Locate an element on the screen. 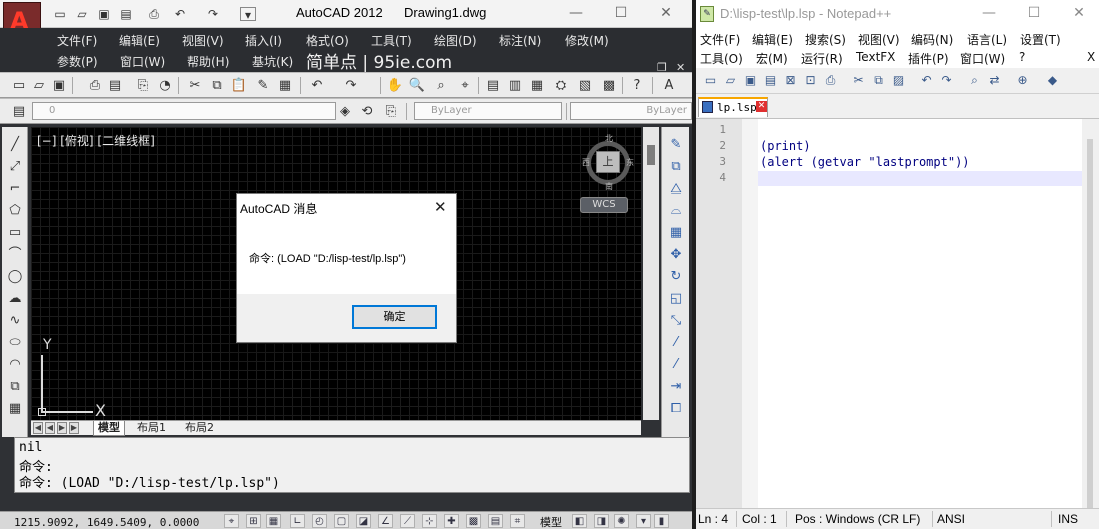 The image size is (1099, 529). lwt-icon: ✚ is located at coordinates (451, 521).